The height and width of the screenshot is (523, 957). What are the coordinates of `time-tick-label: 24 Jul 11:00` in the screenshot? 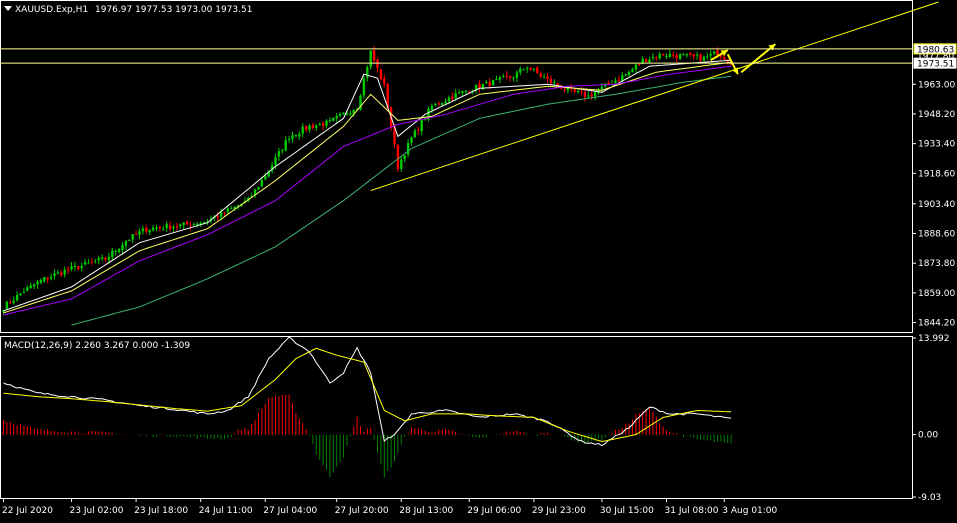 It's located at (226, 511).